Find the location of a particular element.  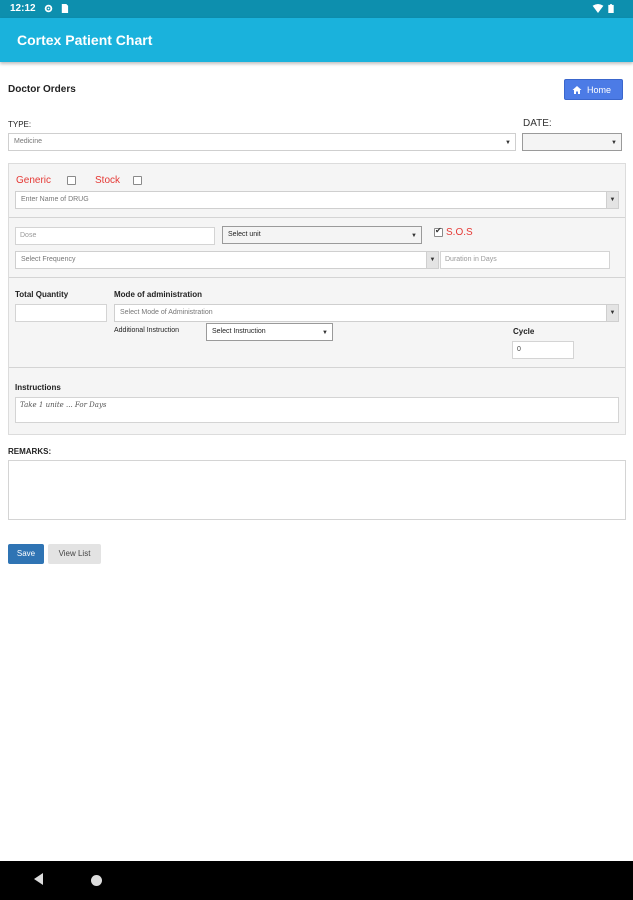

back-icon is located at coordinates (38, 879).